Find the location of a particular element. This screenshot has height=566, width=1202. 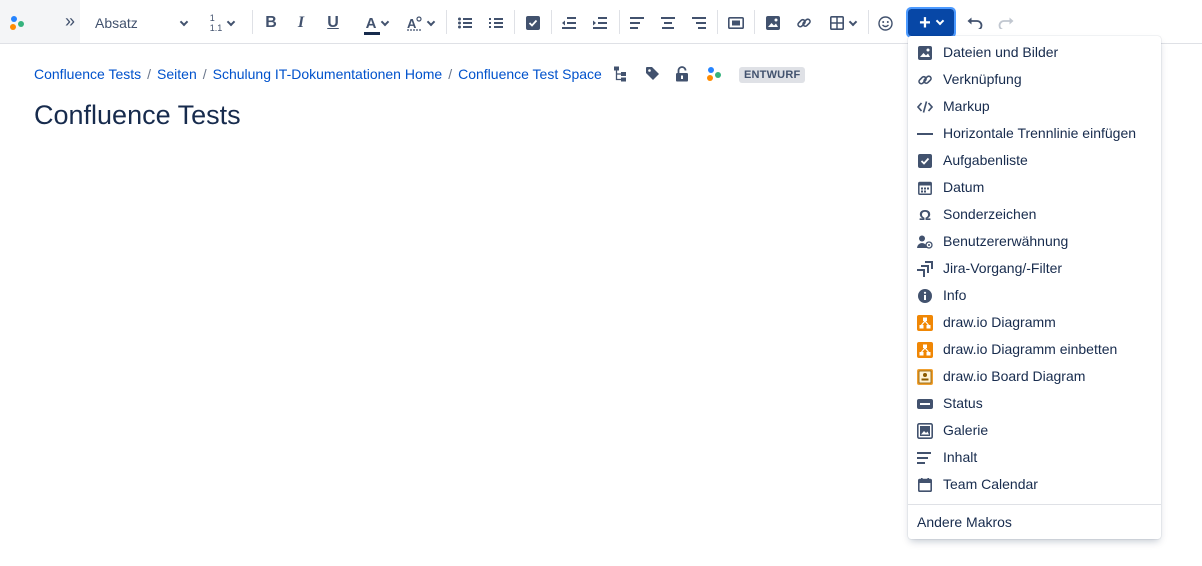

team-calendar-icon is located at coordinates (925, 485).